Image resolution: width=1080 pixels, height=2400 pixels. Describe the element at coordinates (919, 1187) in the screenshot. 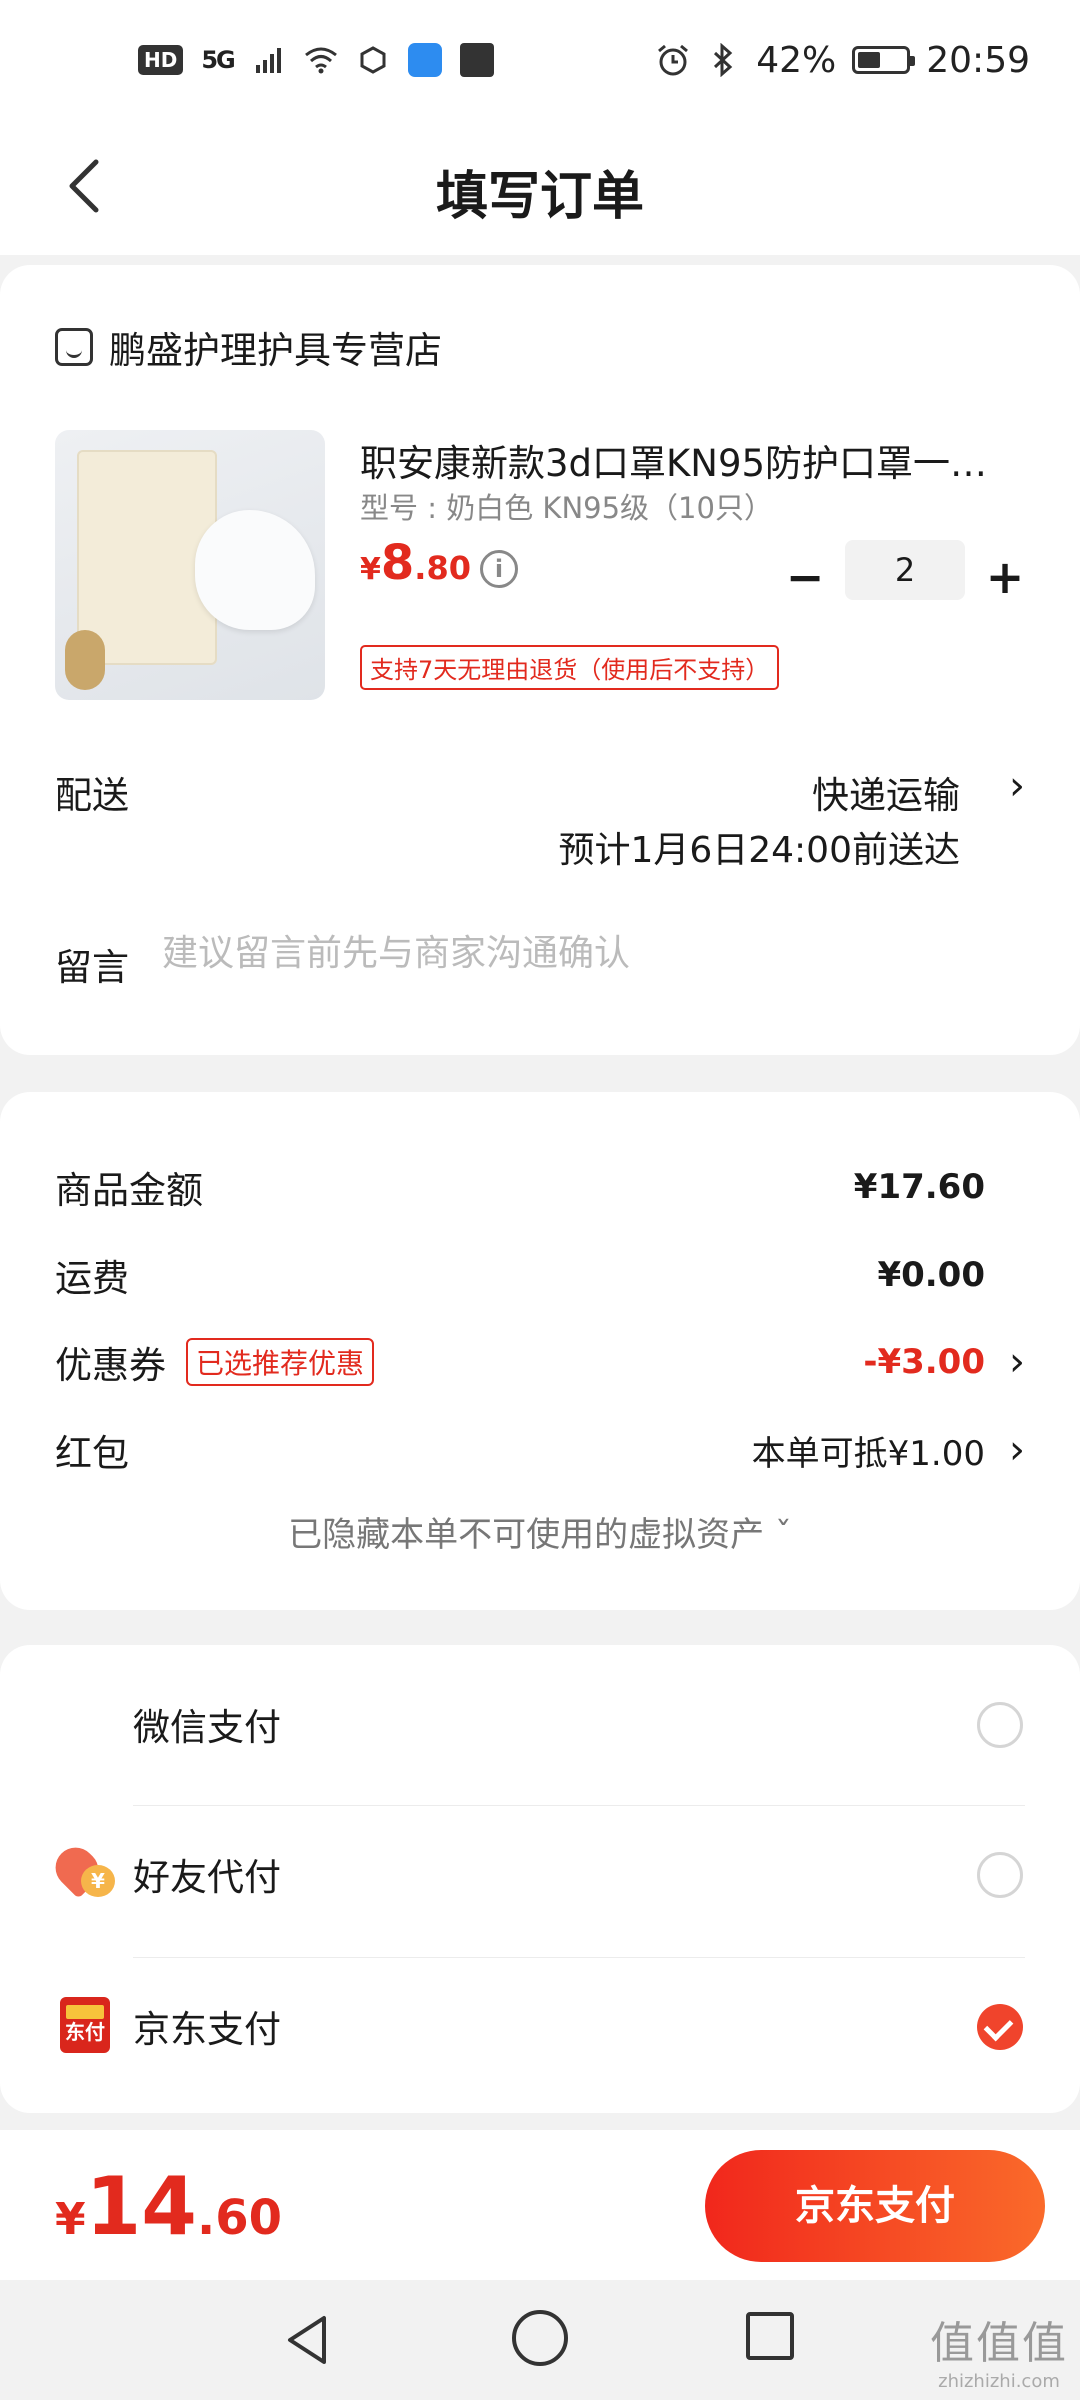

I see `goods-amount-value: ¥17.60` at that location.